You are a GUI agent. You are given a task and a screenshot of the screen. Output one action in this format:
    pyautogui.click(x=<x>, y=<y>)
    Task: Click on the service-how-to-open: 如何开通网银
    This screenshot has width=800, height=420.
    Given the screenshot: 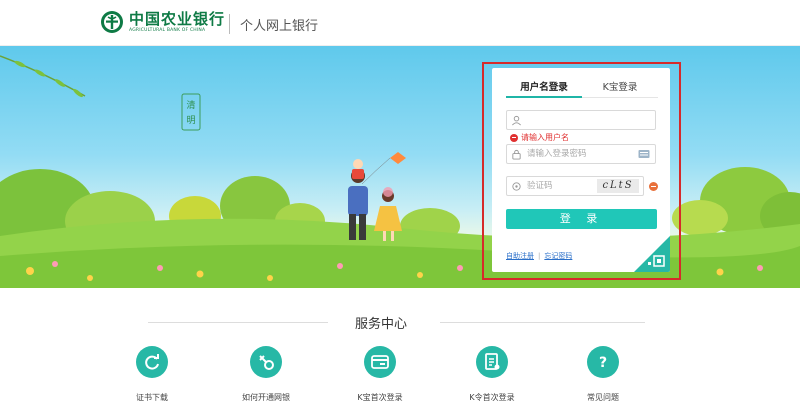 What is the action you would take?
    pyautogui.click(x=266, y=374)
    